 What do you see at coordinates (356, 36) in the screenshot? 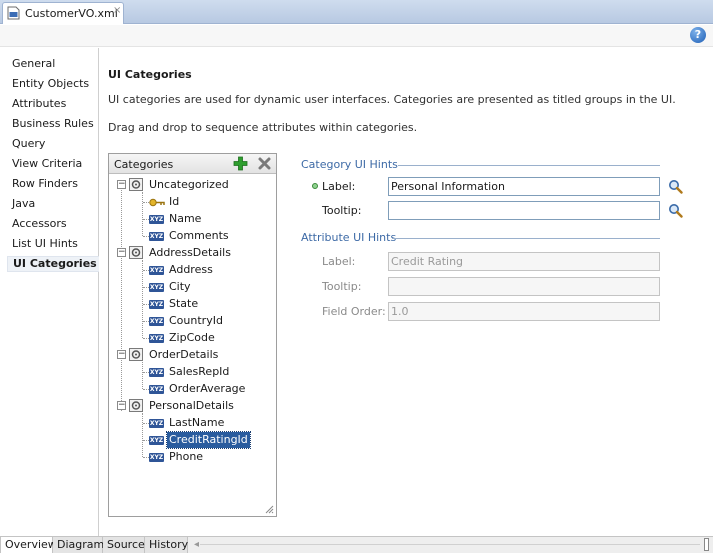
I see `editor-toolbar: ?` at bounding box center [356, 36].